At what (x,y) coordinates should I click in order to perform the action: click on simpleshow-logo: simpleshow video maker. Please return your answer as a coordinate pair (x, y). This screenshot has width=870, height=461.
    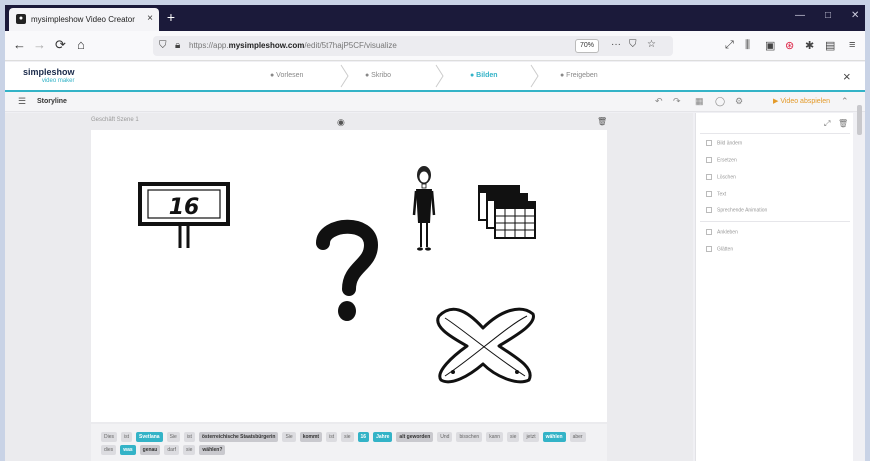
    Looking at the image, I should click on (49, 77).